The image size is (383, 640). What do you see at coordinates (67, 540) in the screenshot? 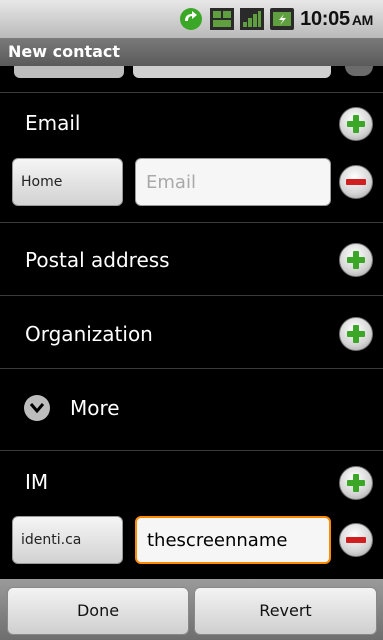
I see `im-type-button: identi.ca` at bounding box center [67, 540].